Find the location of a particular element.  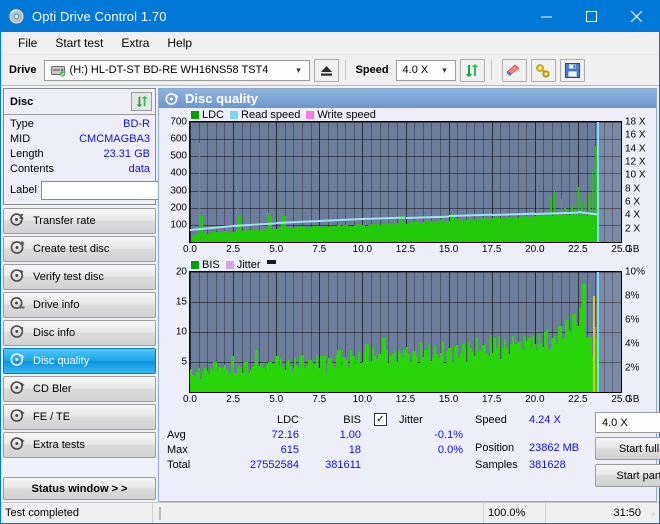

disc-row-contents: Contents data is located at coordinates (80, 169).